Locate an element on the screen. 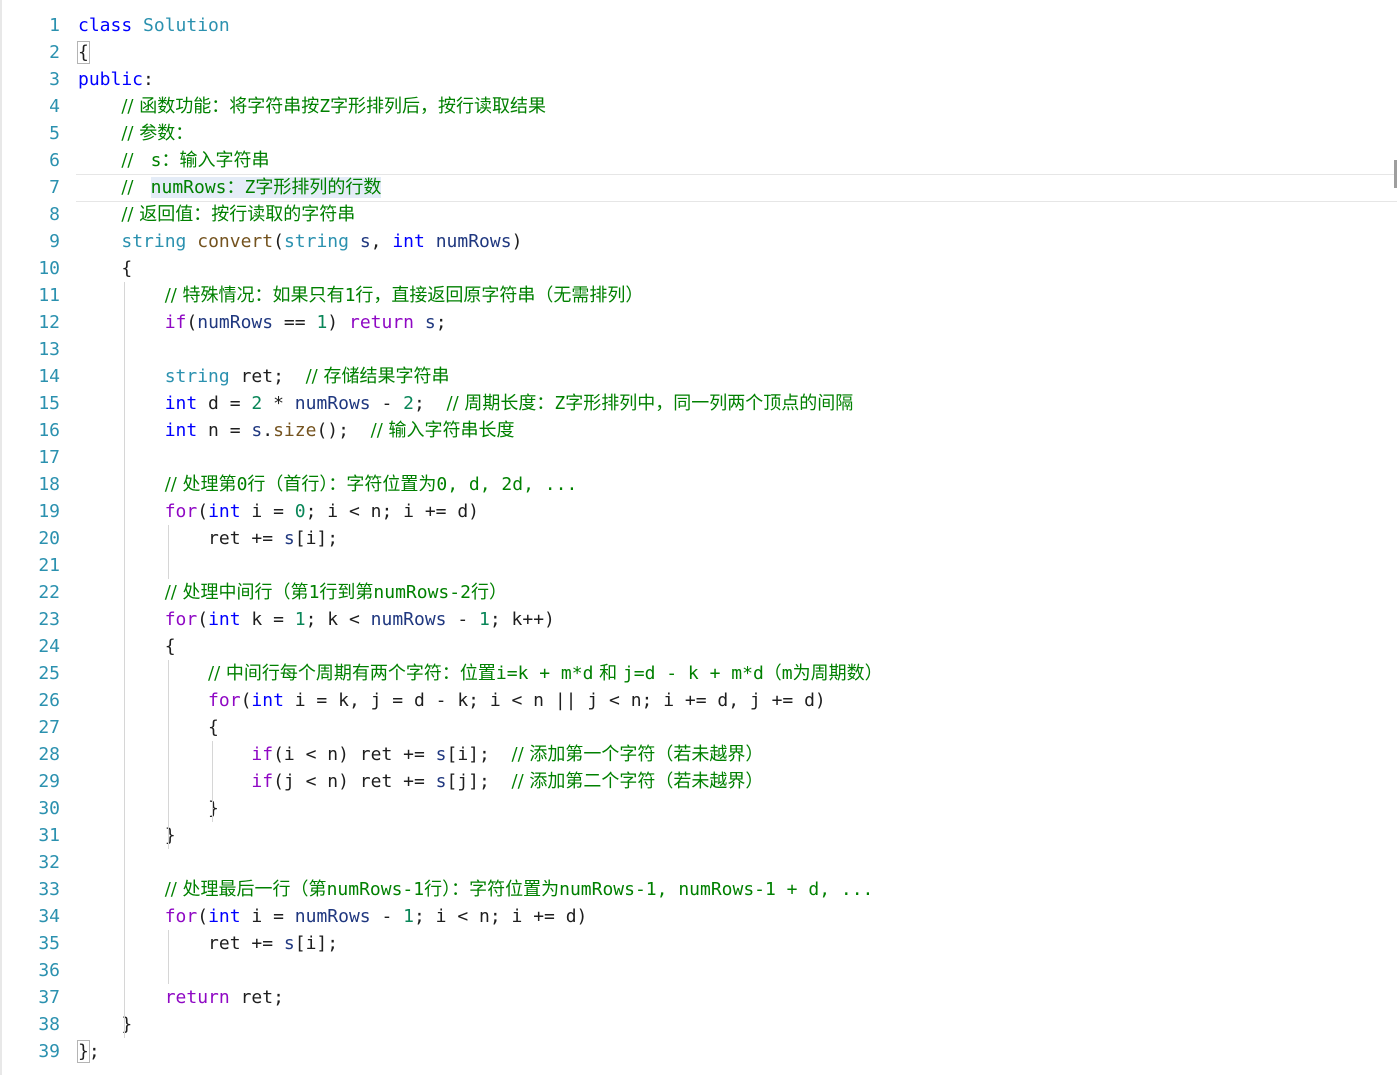  code-text: return ret; is located at coordinates (181, 997).